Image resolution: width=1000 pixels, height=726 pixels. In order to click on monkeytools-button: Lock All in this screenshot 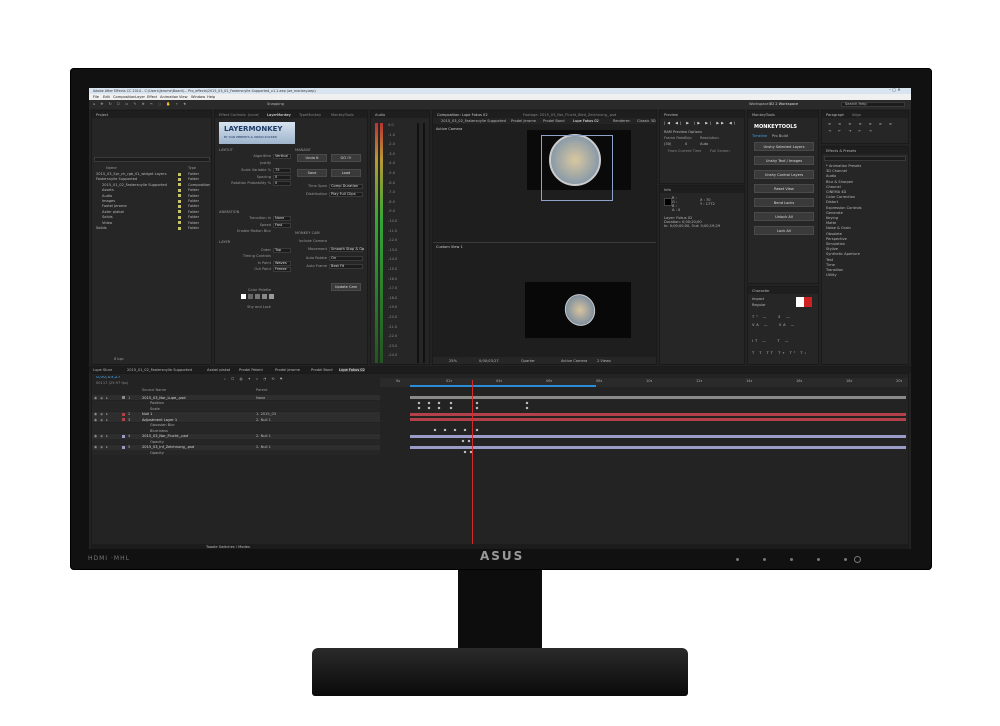, I will do `click(784, 230)`.